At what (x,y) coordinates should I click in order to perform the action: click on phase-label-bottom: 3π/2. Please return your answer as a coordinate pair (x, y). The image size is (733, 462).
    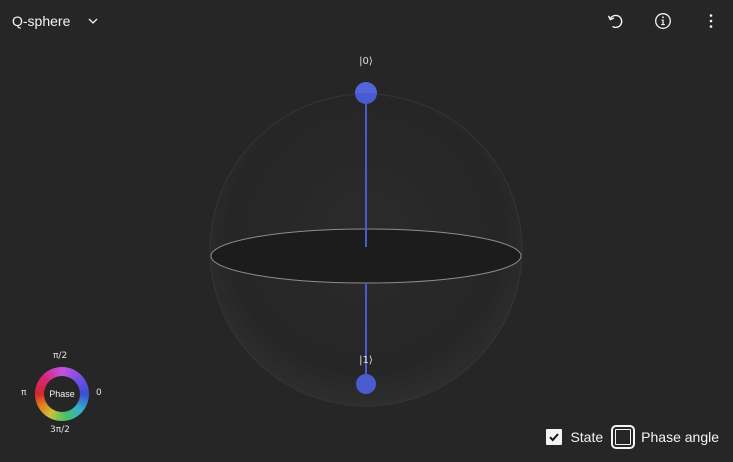
    Looking at the image, I should click on (60, 430).